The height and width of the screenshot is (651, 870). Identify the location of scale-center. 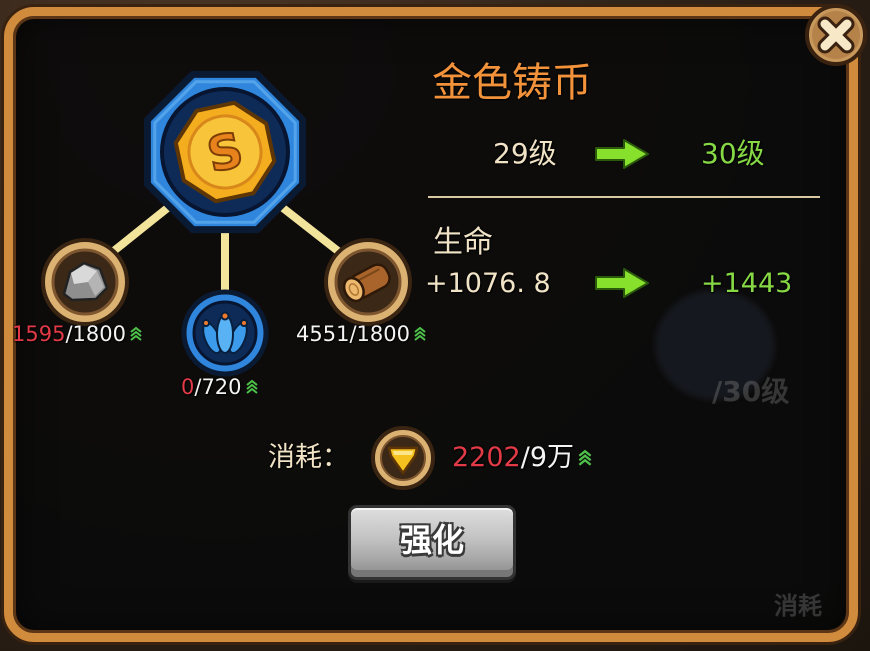
(225, 334).